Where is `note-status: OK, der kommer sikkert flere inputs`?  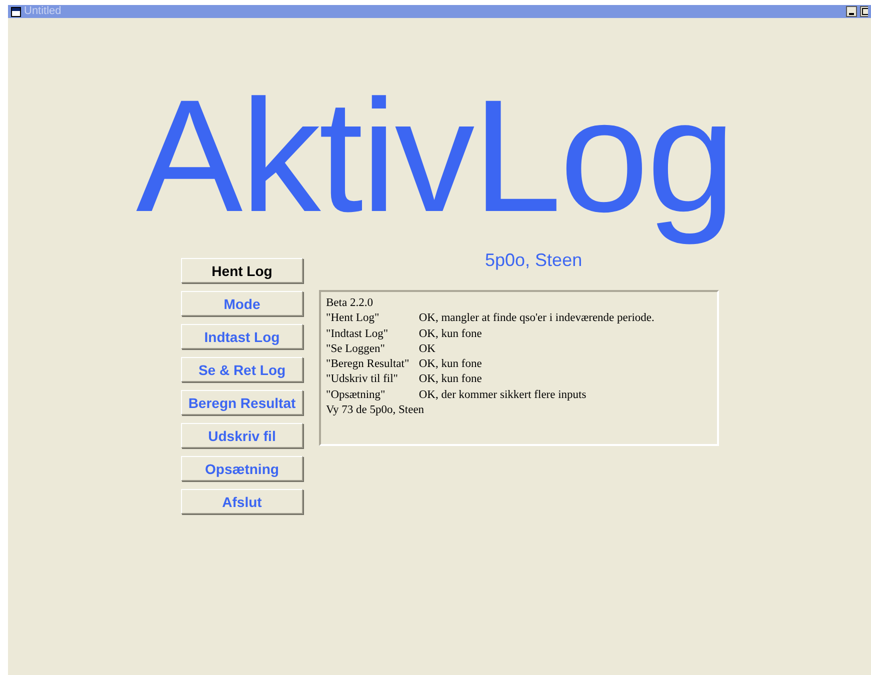
note-status: OK, der kommer sikkert flere inputs is located at coordinates (502, 394).